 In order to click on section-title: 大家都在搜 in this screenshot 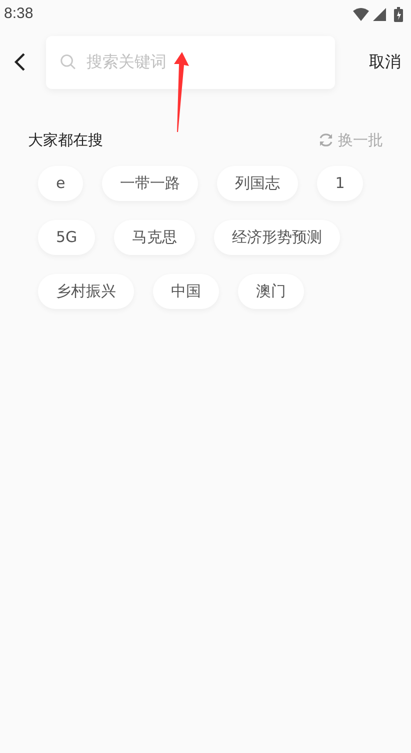, I will do `click(65, 140)`.